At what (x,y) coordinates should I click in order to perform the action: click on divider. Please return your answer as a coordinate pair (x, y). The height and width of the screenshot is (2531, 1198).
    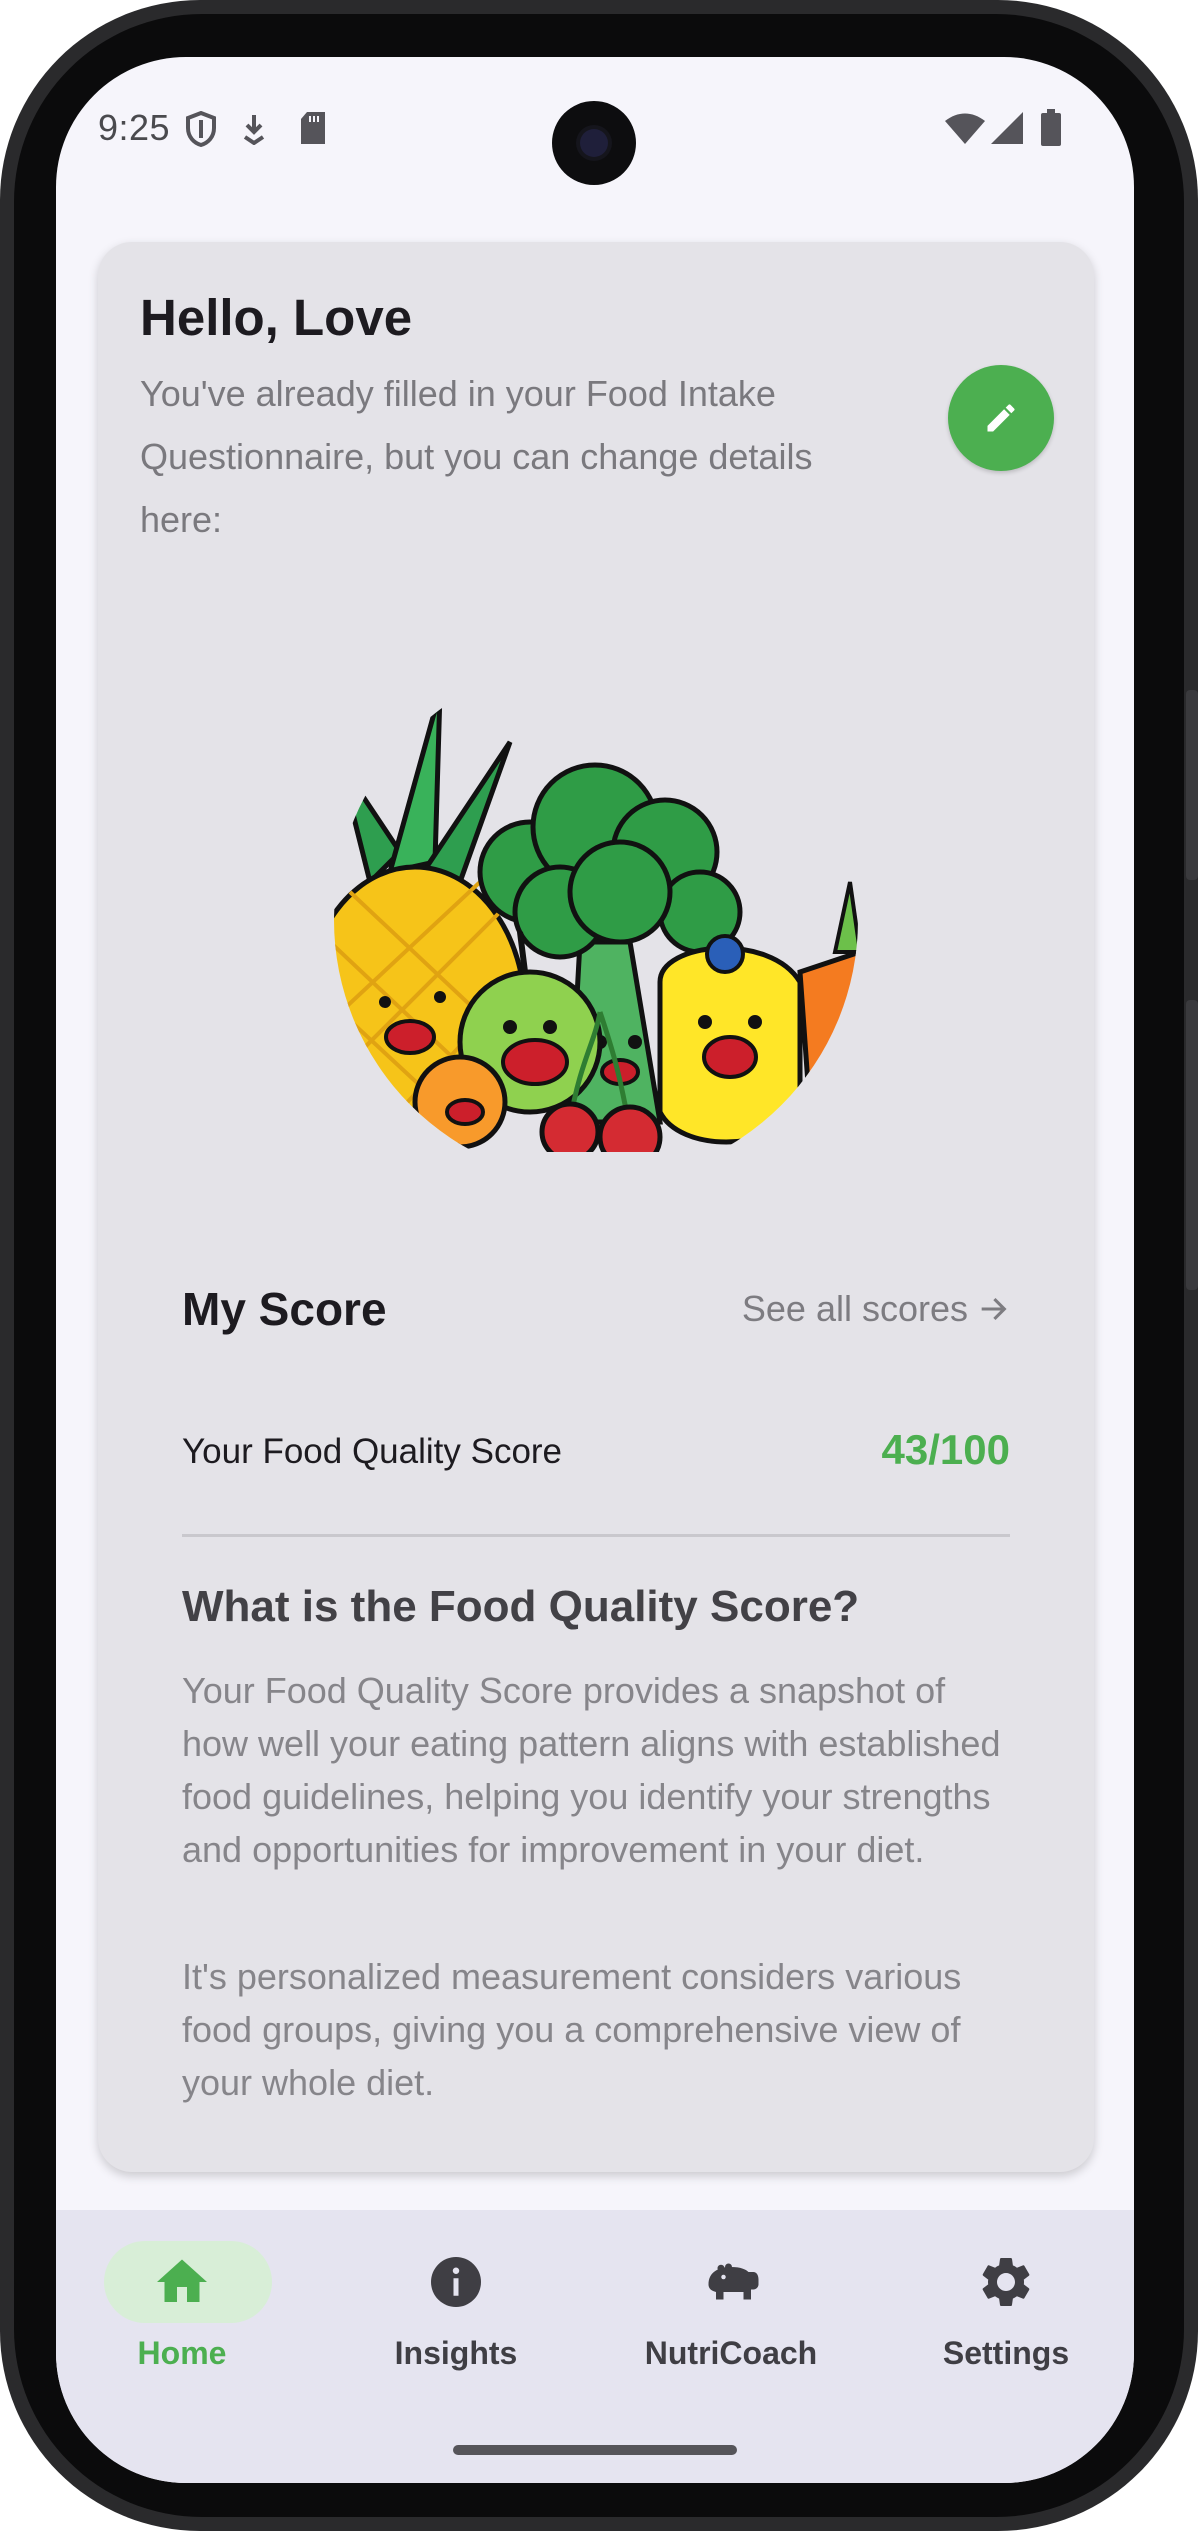
    Looking at the image, I should click on (596, 1535).